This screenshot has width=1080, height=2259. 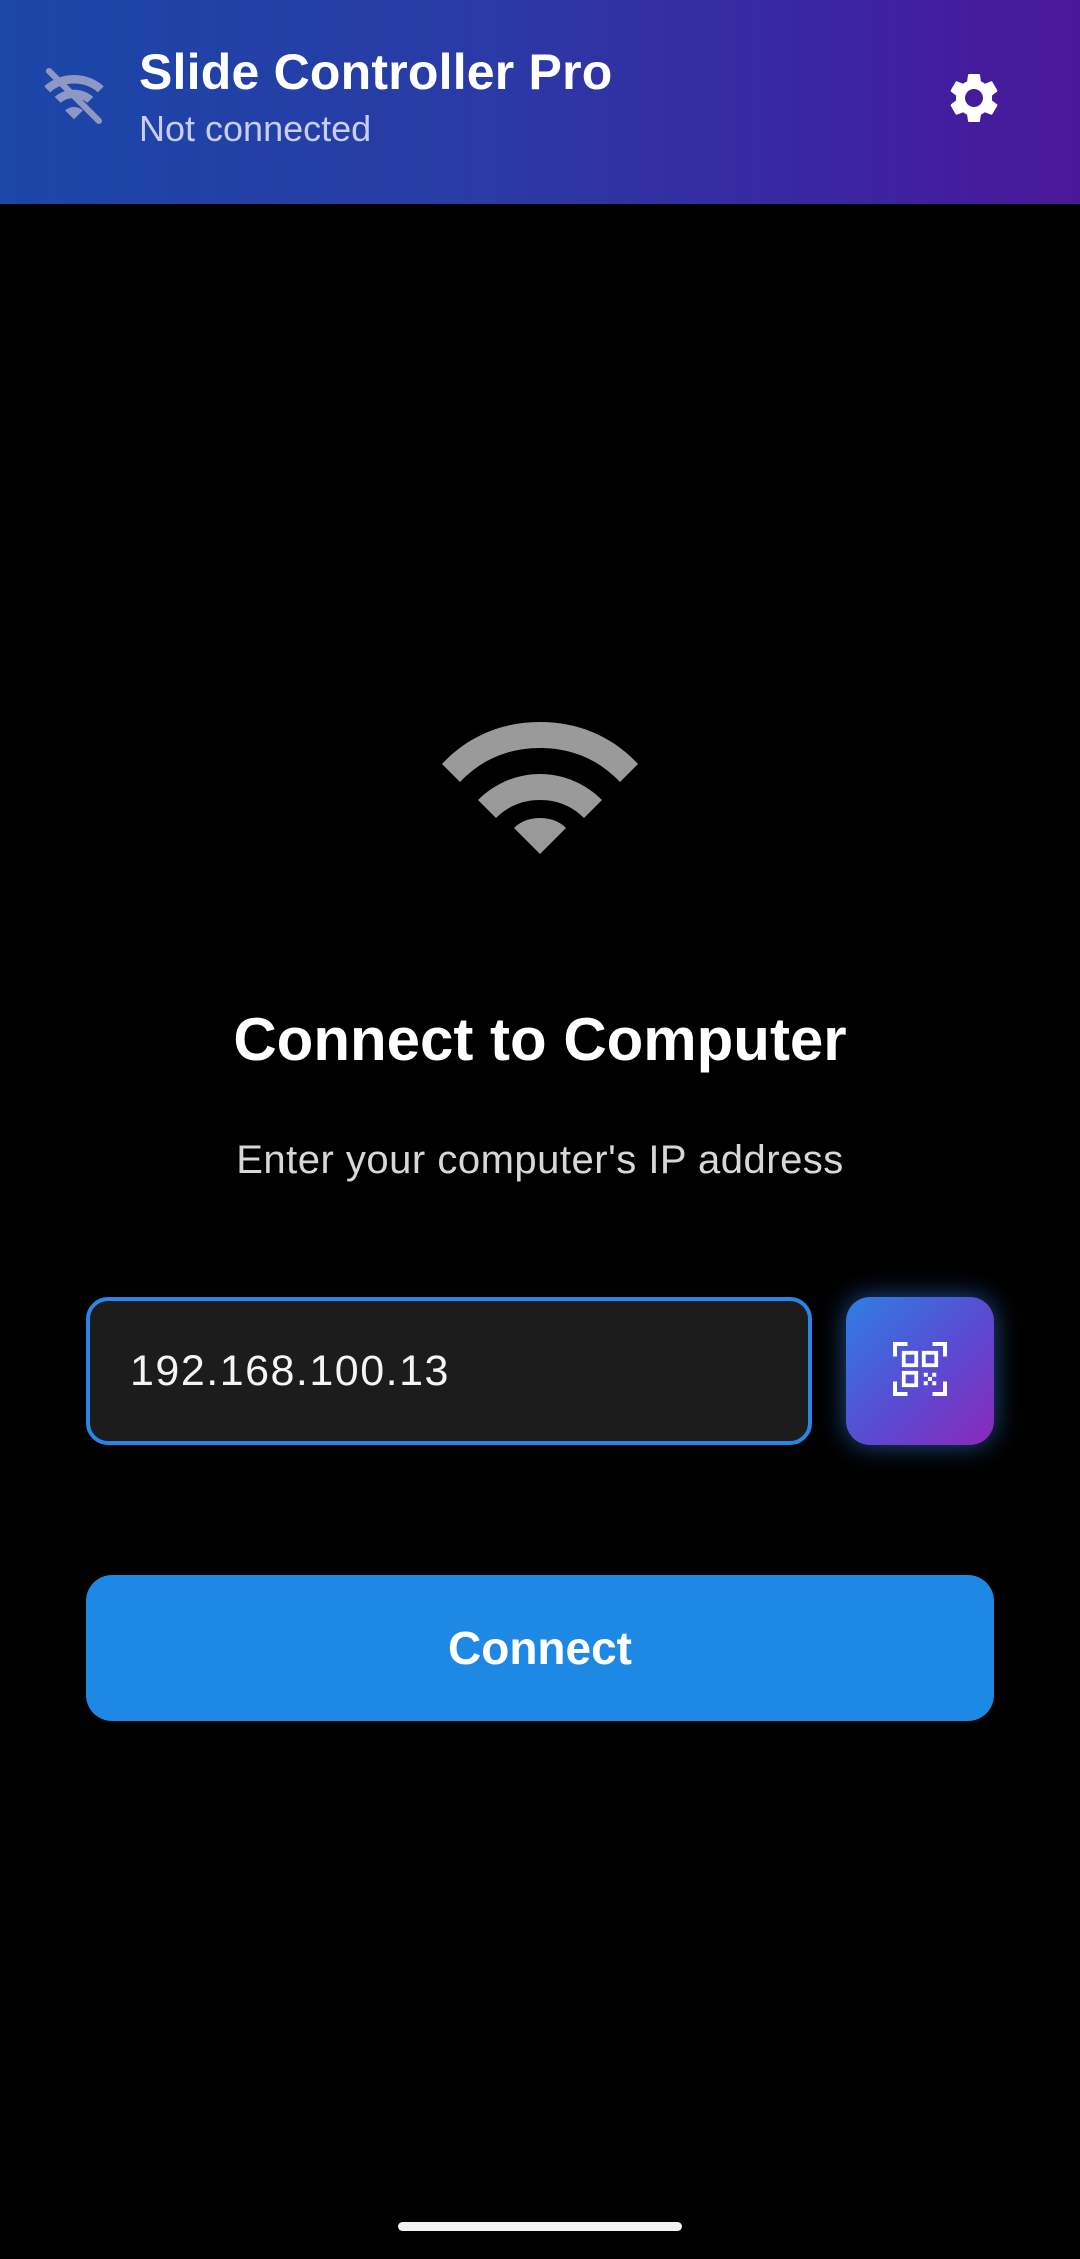 I want to click on gear-icon, so click(x=974, y=100).